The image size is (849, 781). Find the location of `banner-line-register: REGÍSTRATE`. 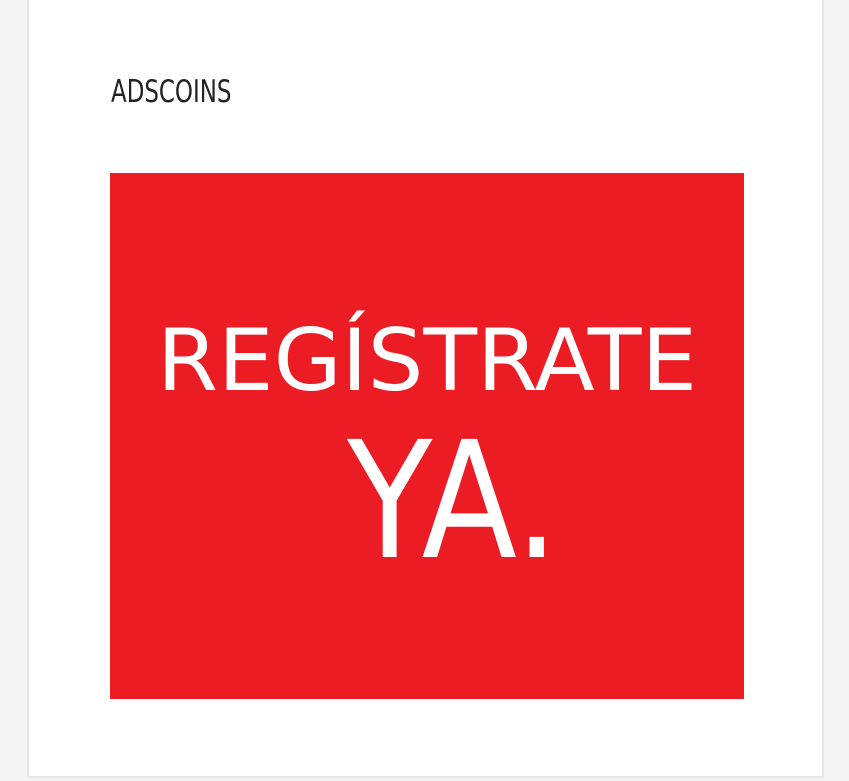

banner-line-register: REGÍSTRATE is located at coordinates (427, 360).